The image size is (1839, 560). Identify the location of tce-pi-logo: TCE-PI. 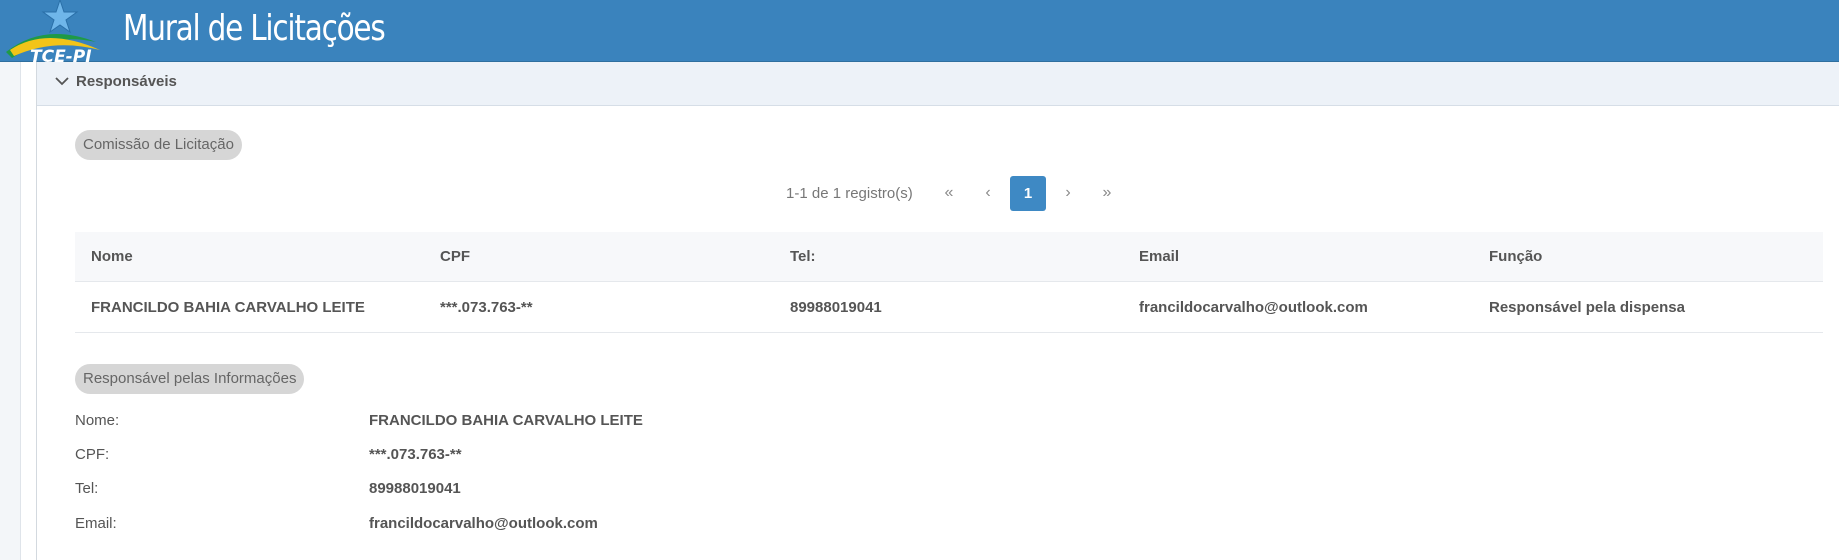
(56, 32).